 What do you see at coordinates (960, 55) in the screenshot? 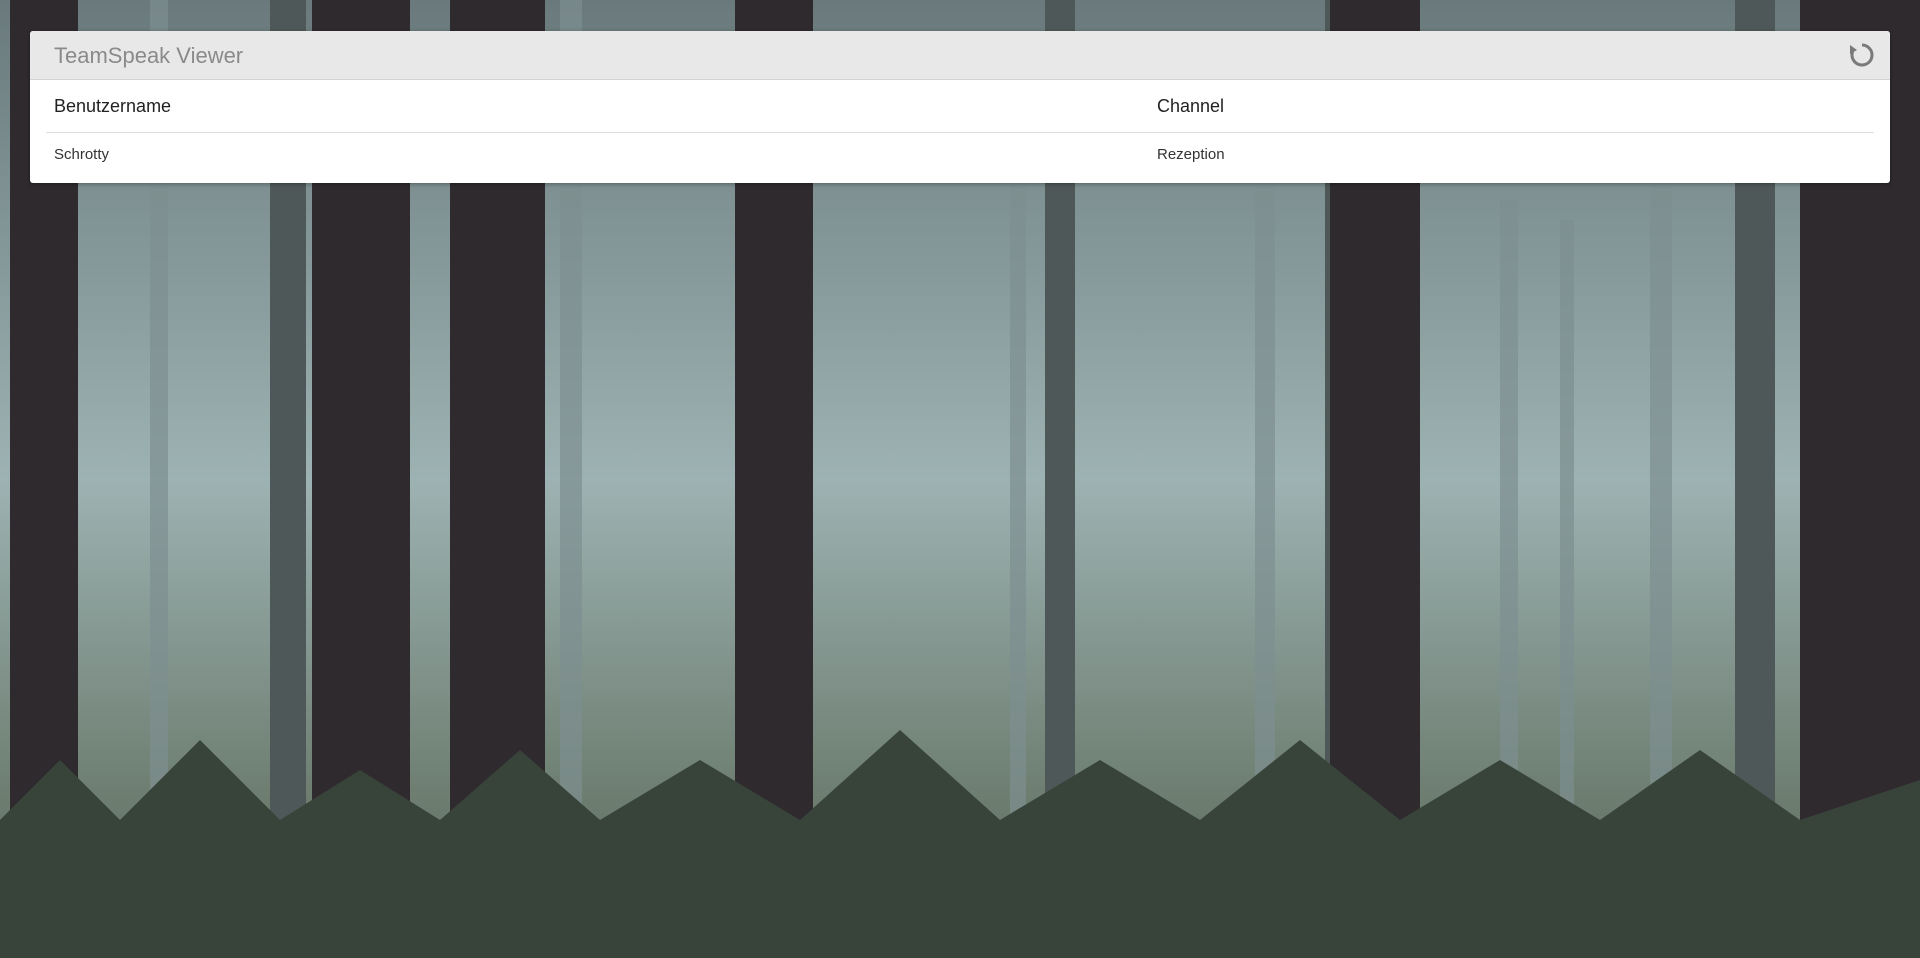
I see `panel-header: TeamSpeak Viewer` at bounding box center [960, 55].